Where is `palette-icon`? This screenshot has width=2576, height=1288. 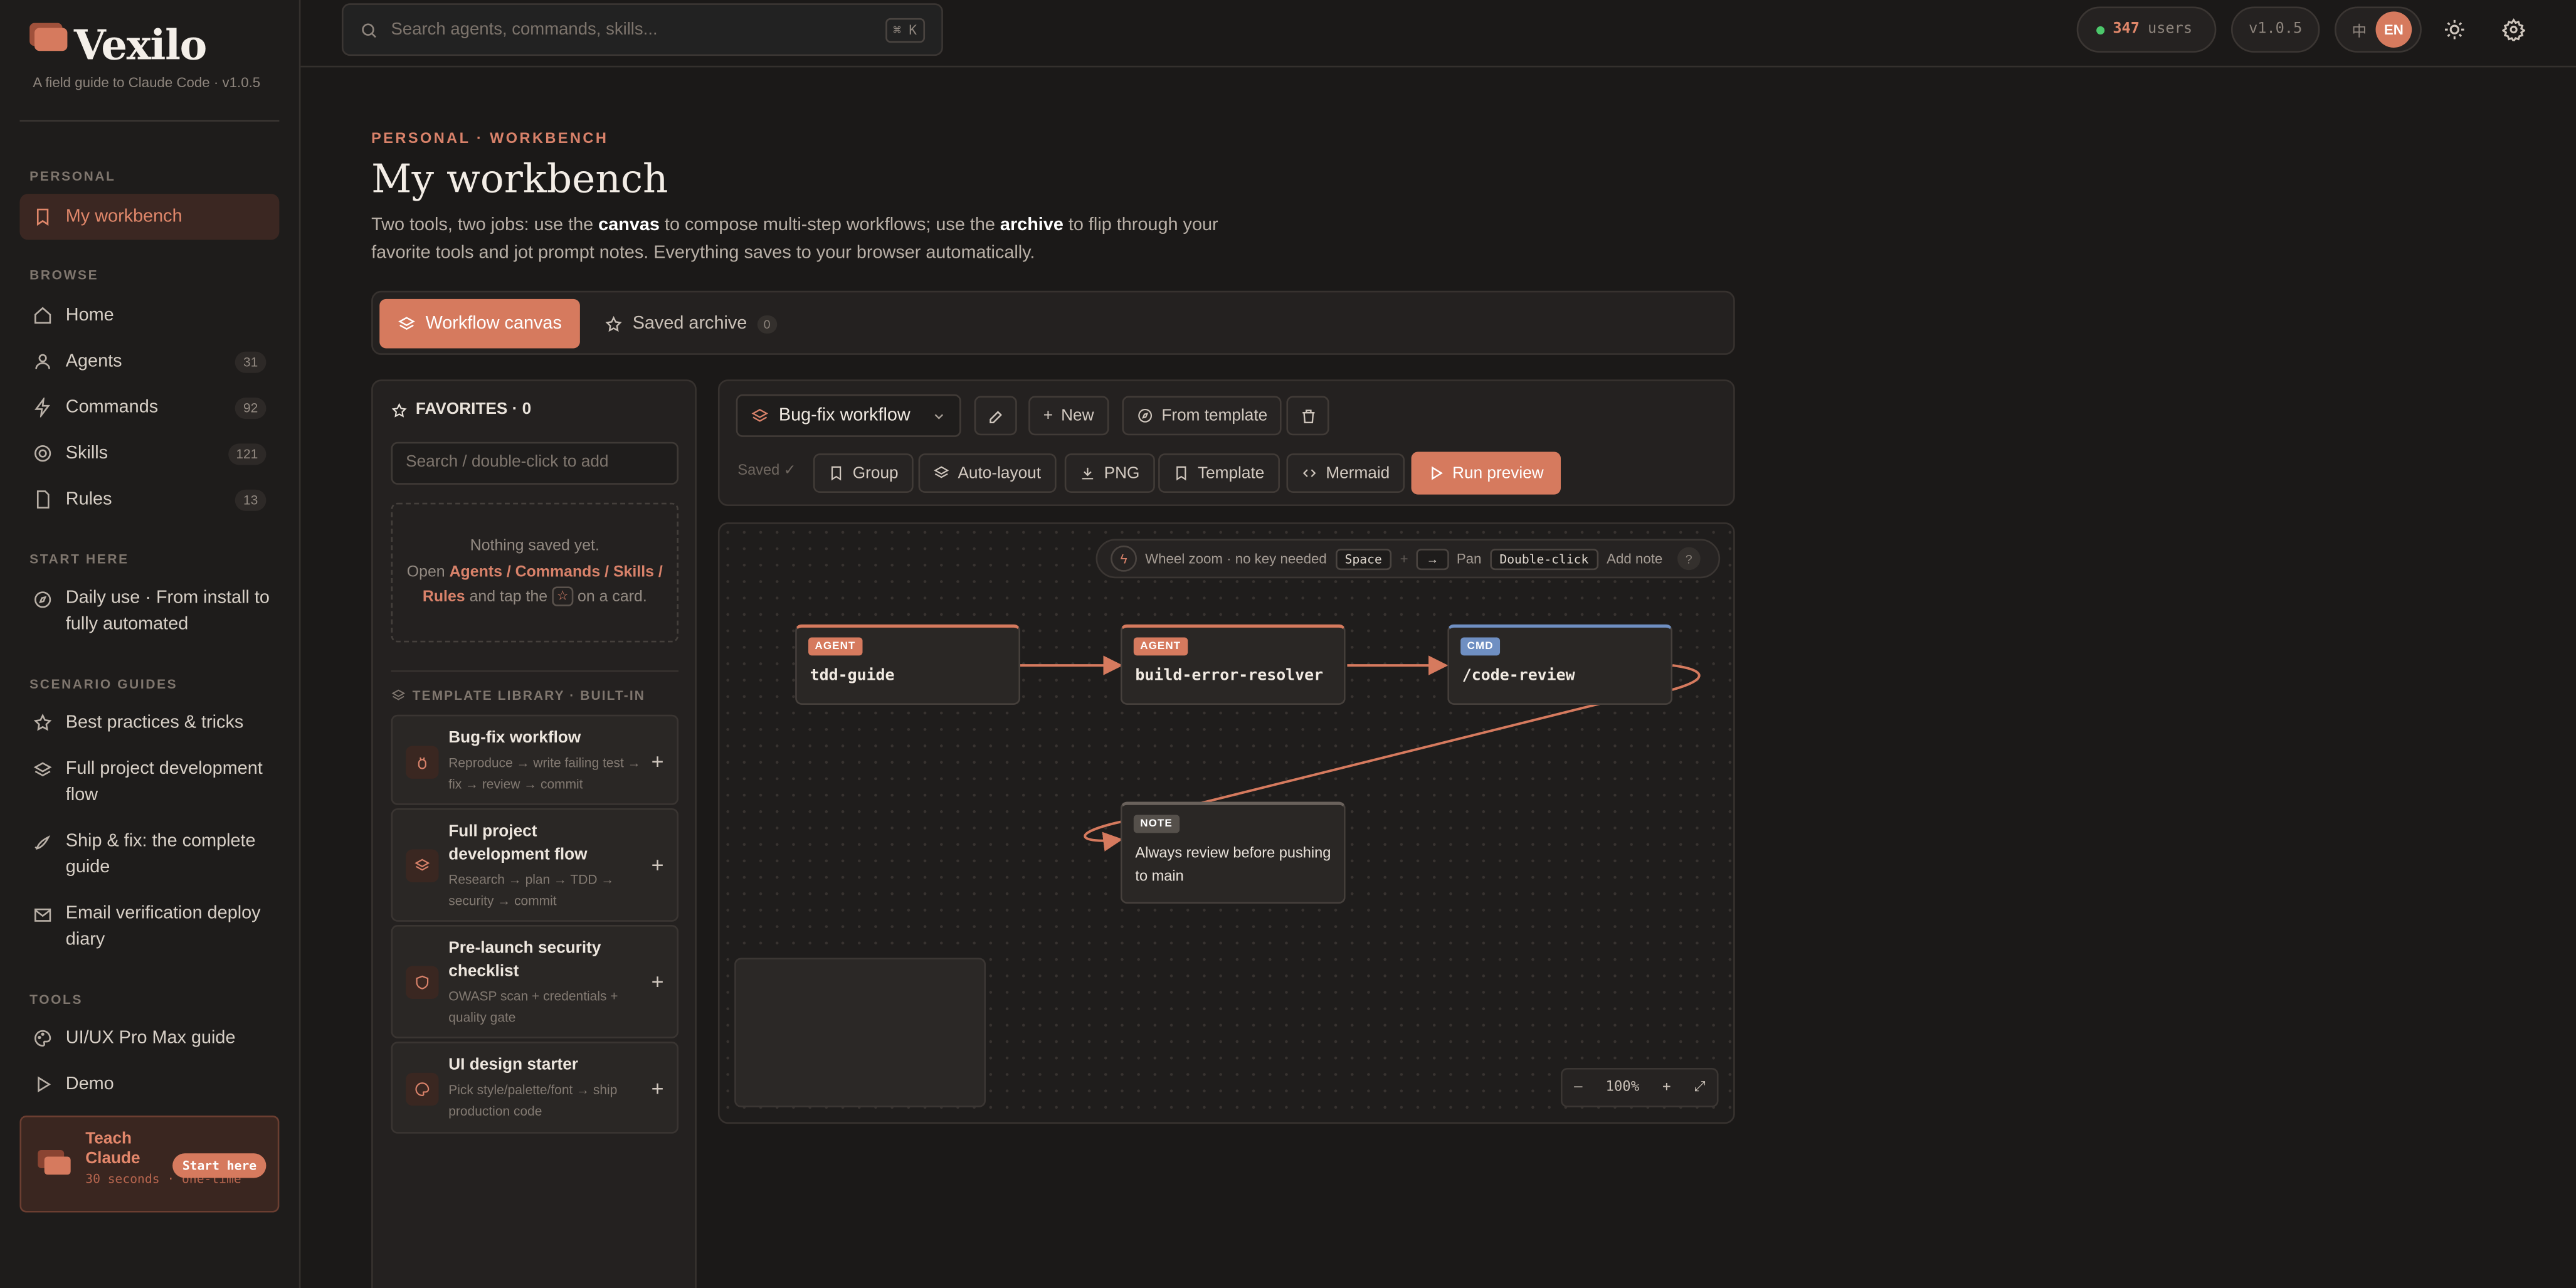 palette-icon is located at coordinates (422, 1089).